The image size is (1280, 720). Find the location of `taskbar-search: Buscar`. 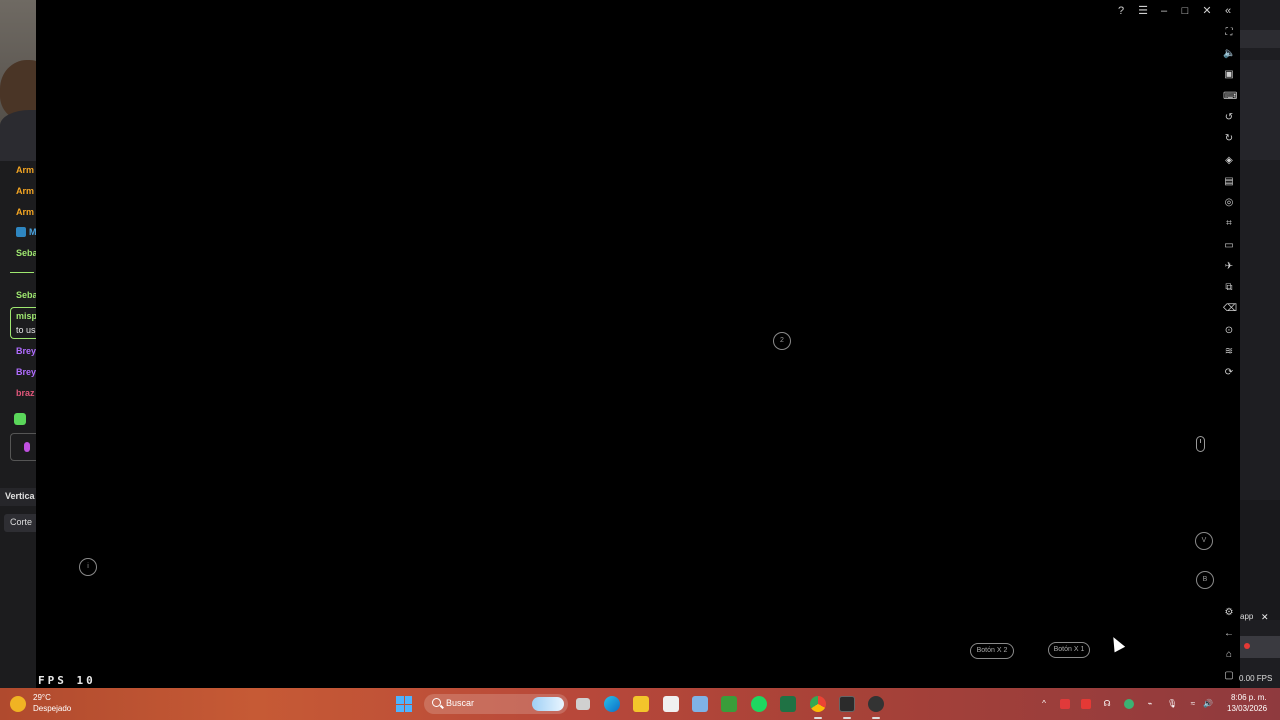

taskbar-search: Buscar is located at coordinates (496, 704).